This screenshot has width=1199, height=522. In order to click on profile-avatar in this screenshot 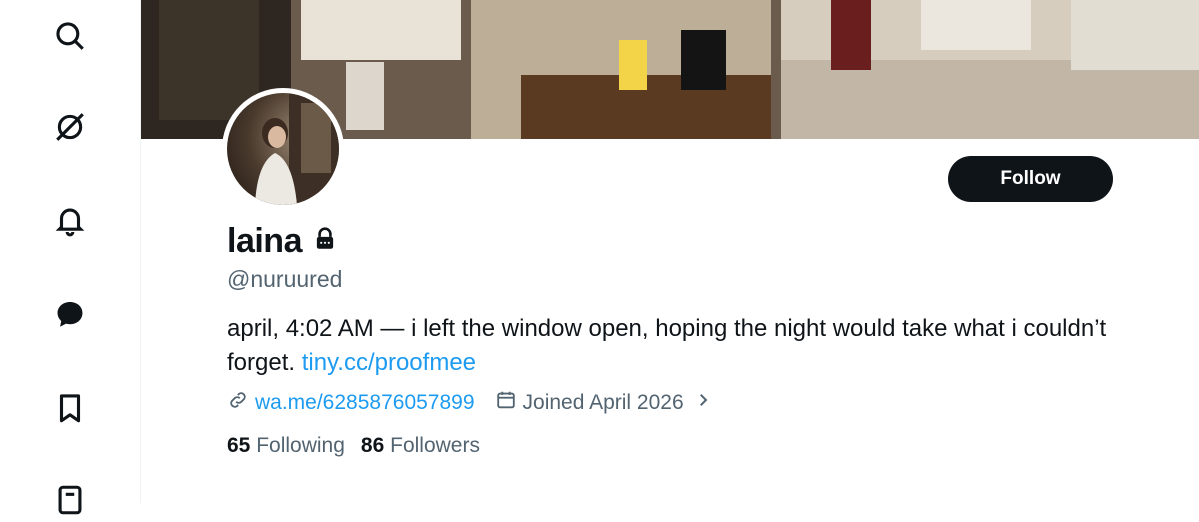, I will do `click(283, 149)`.